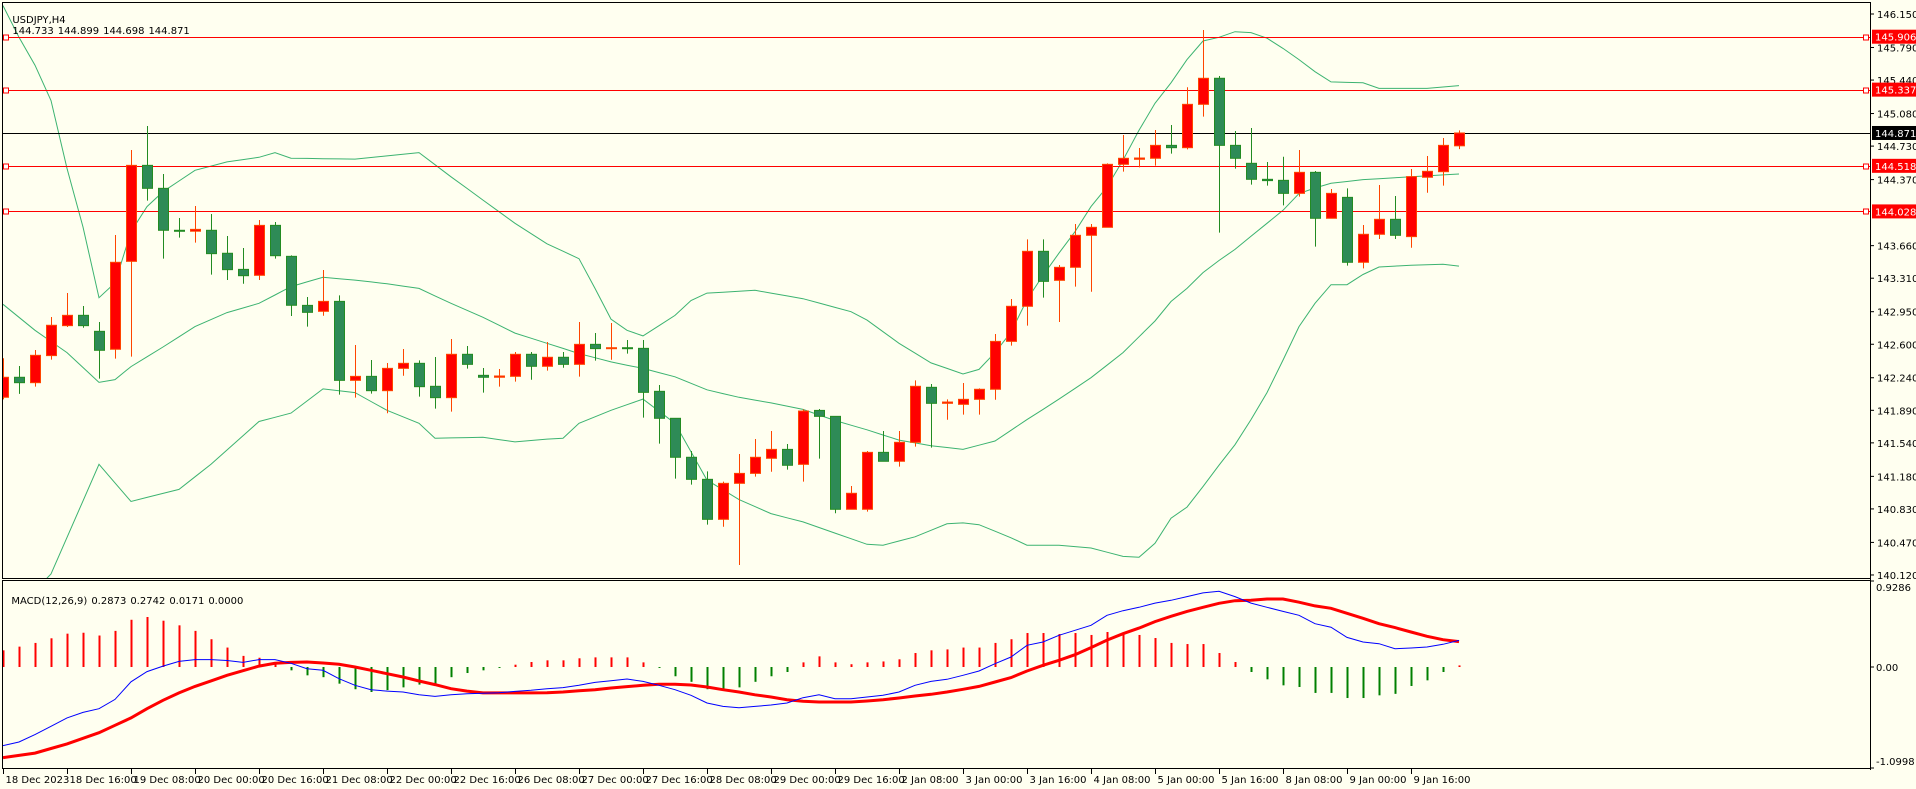 This screenshot has width=1916, height=789. Describe the element at coordinates (359, 780) in the screenshot. I see `time-tick-label: 21 Dec 08:00` at that location.